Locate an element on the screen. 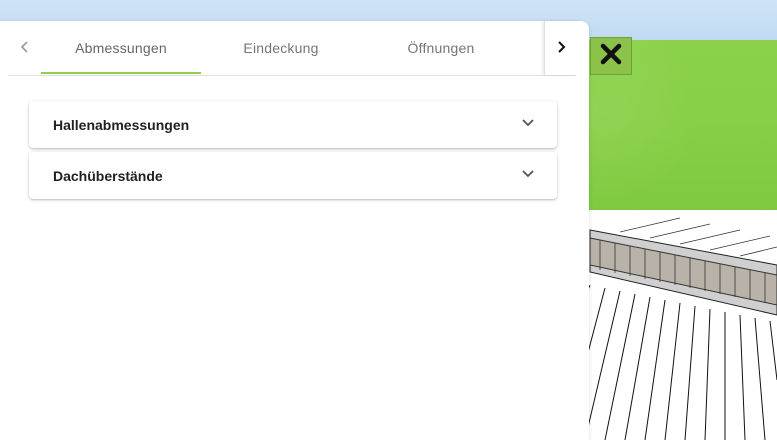 The image size is (777, 440). accordion-title: Hallenabmessungen is located at coordinates (121, 124).